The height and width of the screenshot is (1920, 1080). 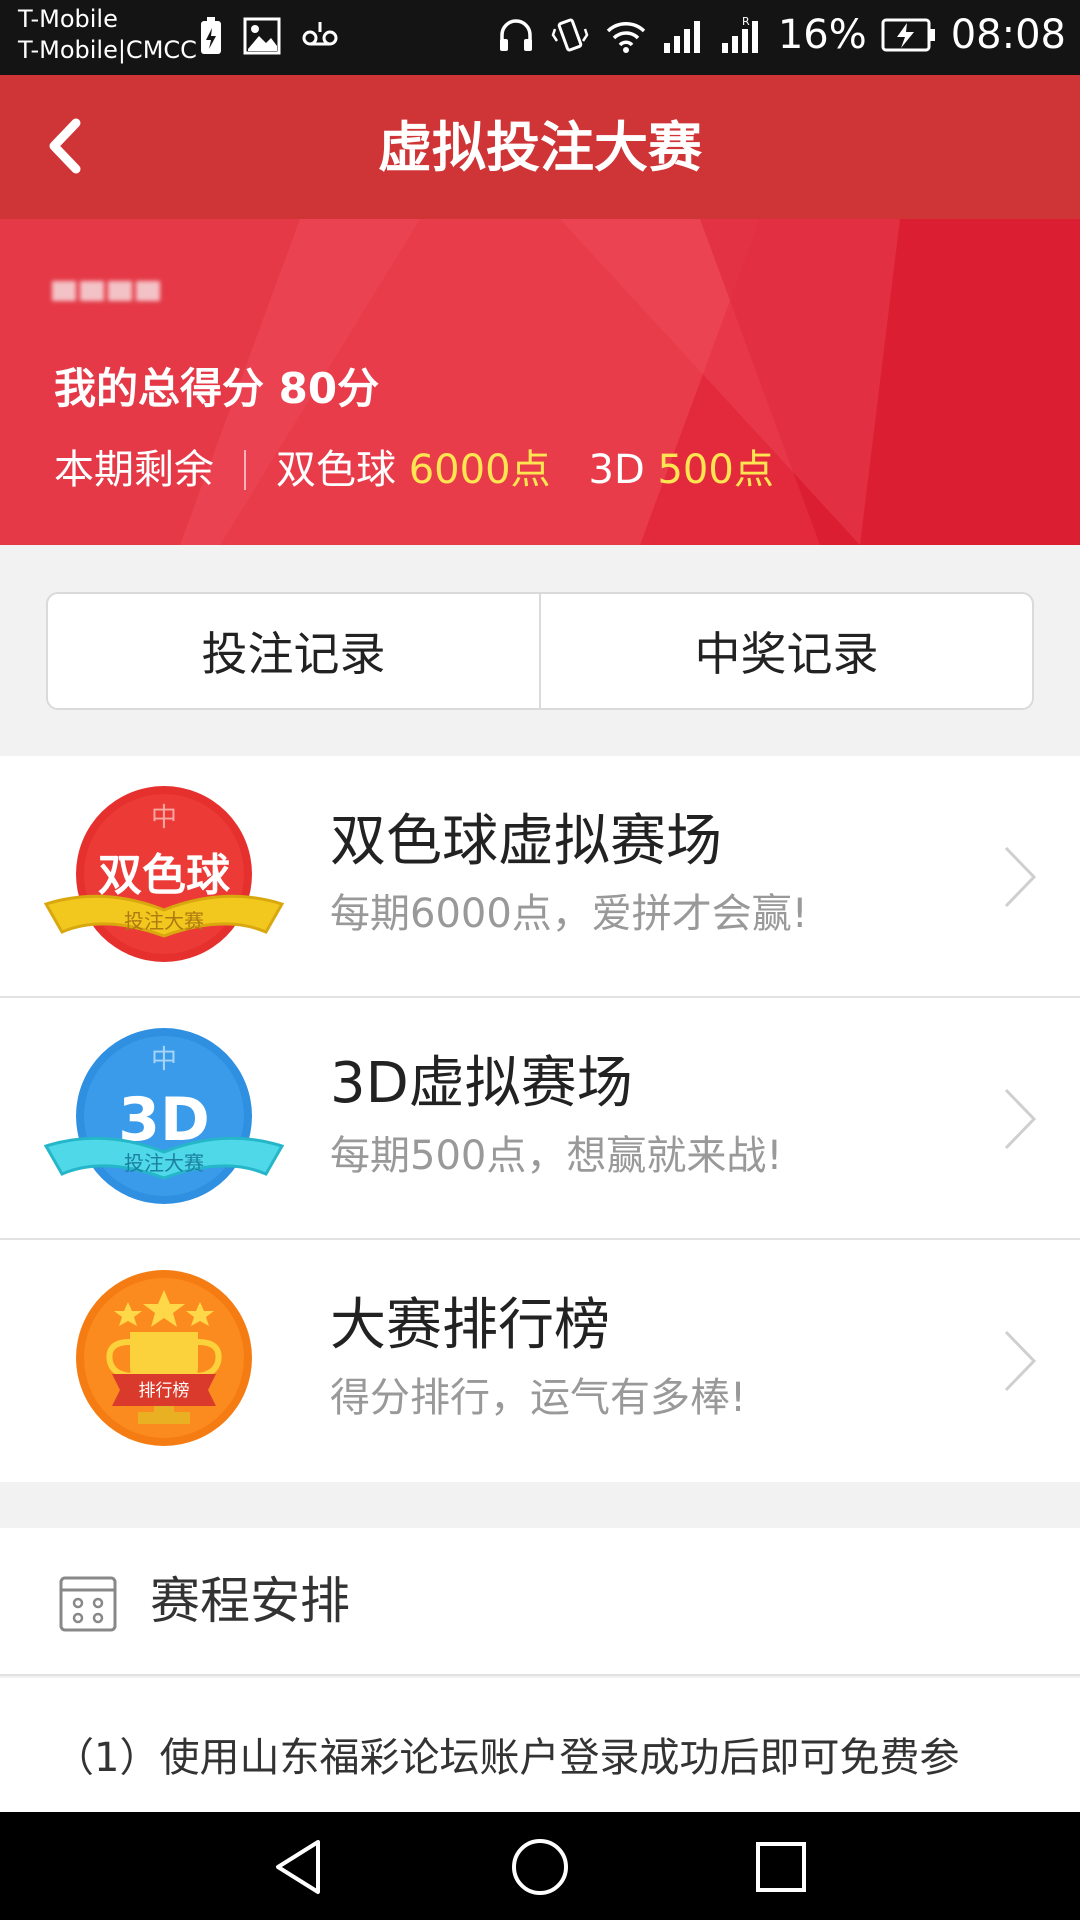 I want to click on carrier-info: T-Mobile T-Mobile|CMCC, so click(x=107, y=35).